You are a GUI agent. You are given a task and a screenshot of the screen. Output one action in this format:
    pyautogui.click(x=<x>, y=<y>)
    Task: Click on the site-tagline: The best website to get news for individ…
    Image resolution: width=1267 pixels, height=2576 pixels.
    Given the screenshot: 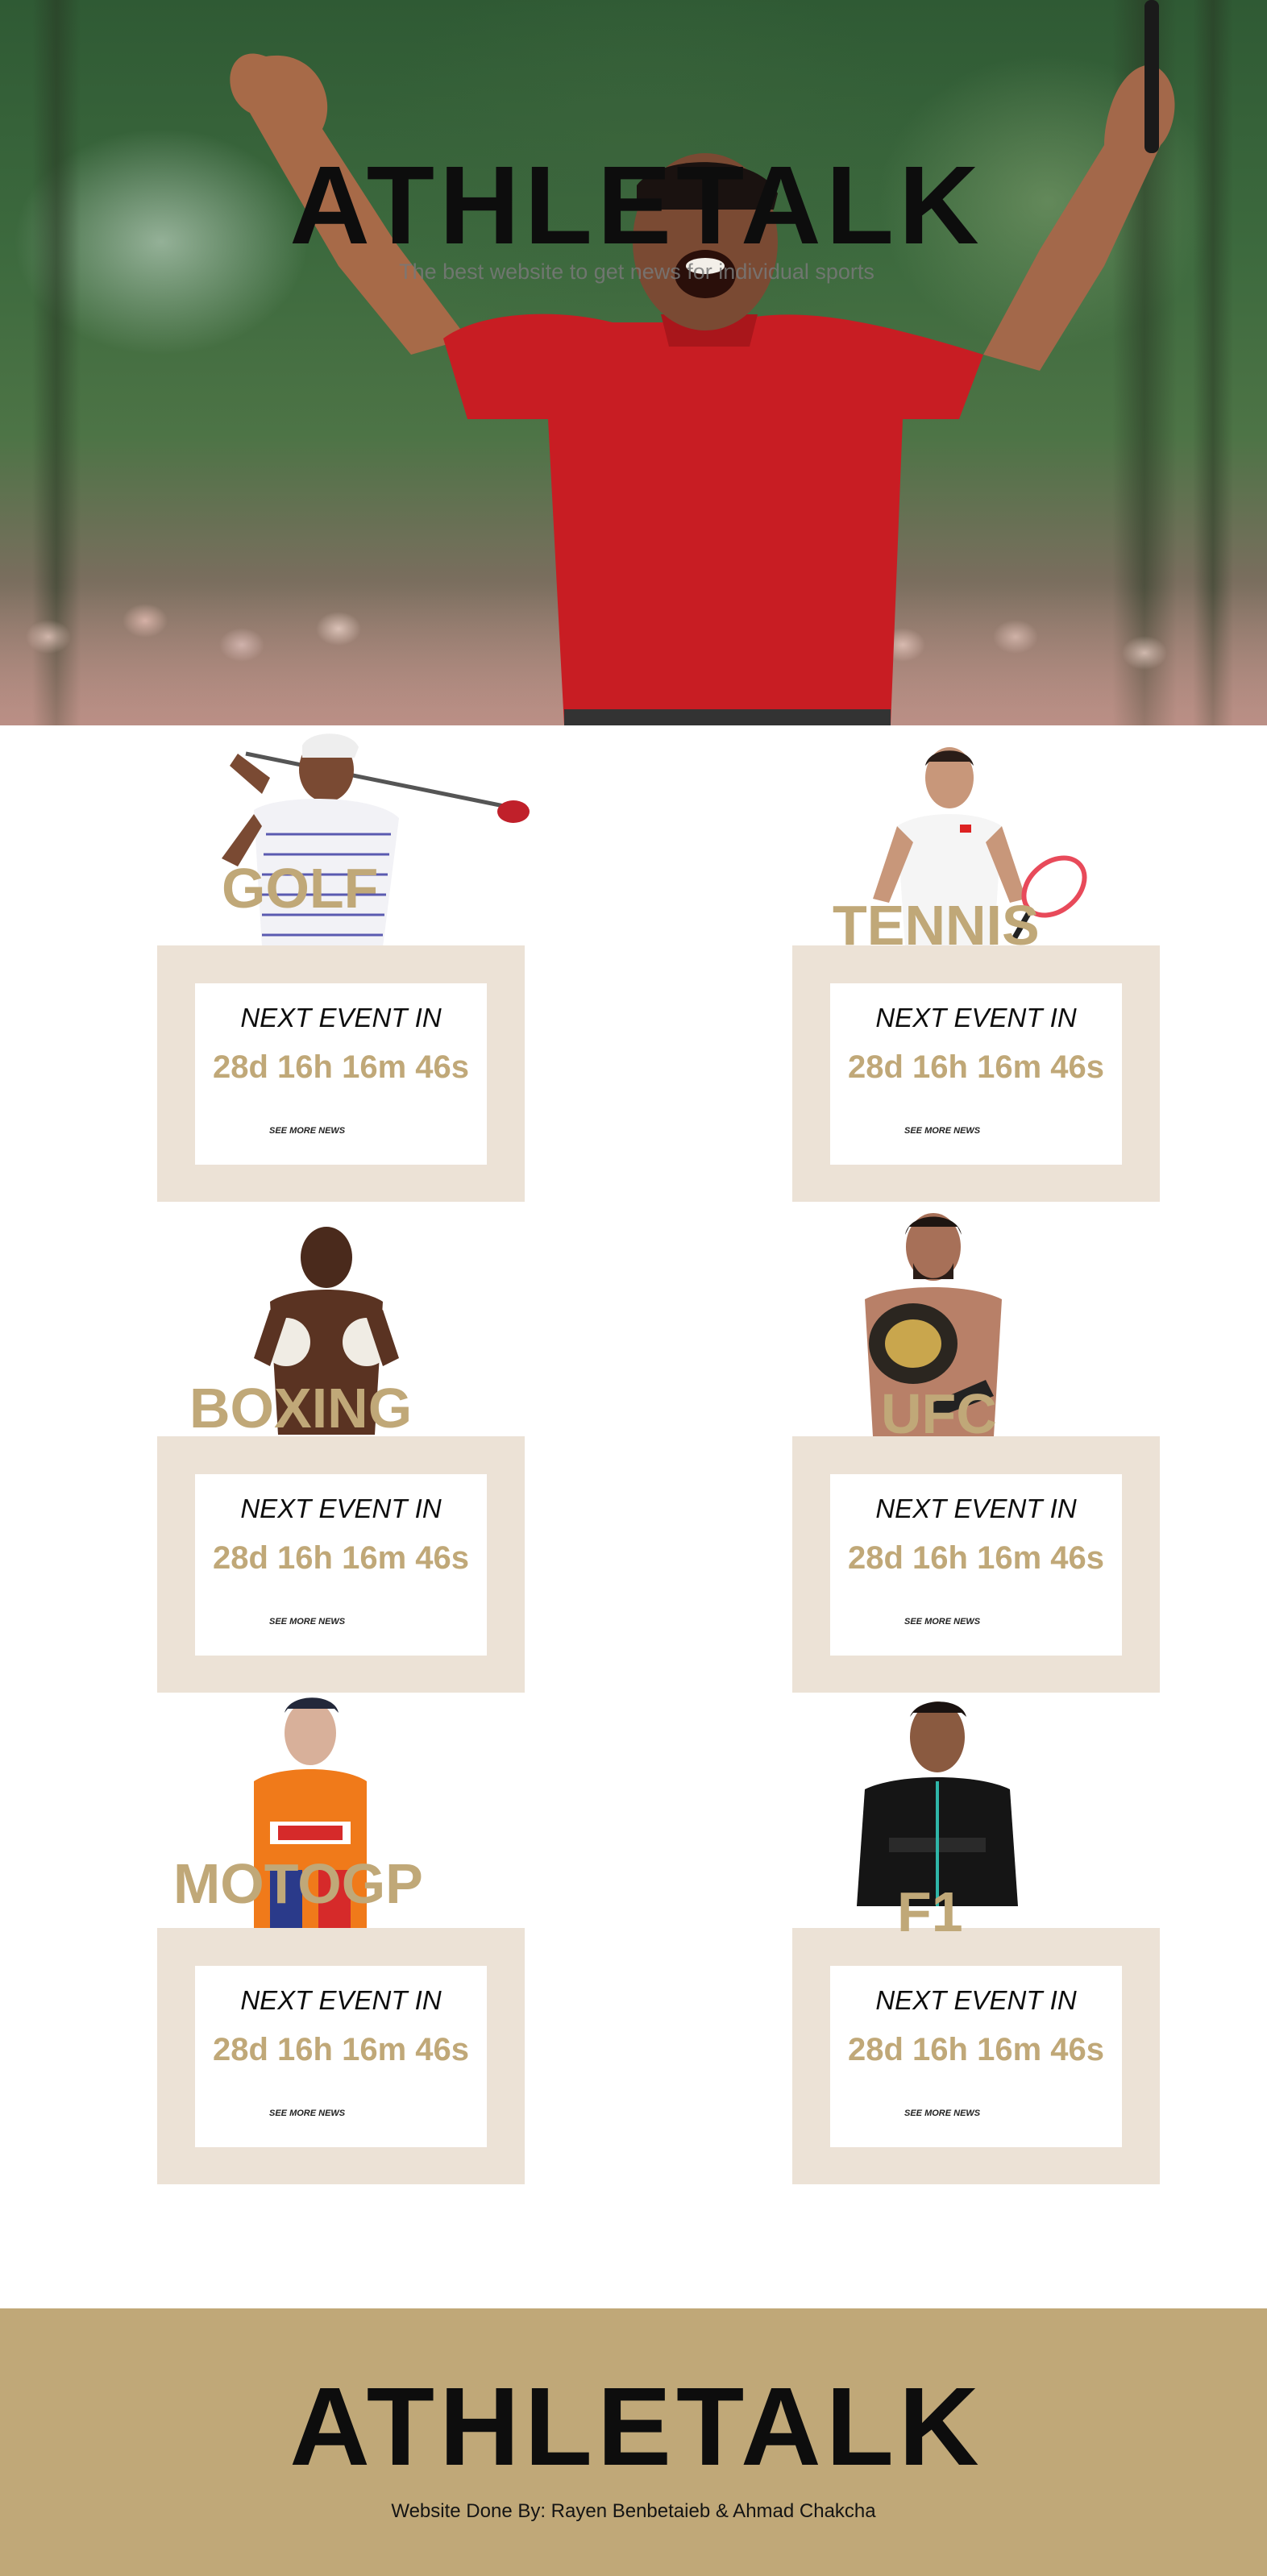 What is the action you would take?
    pyautogui.click(x=636, y=272)
    